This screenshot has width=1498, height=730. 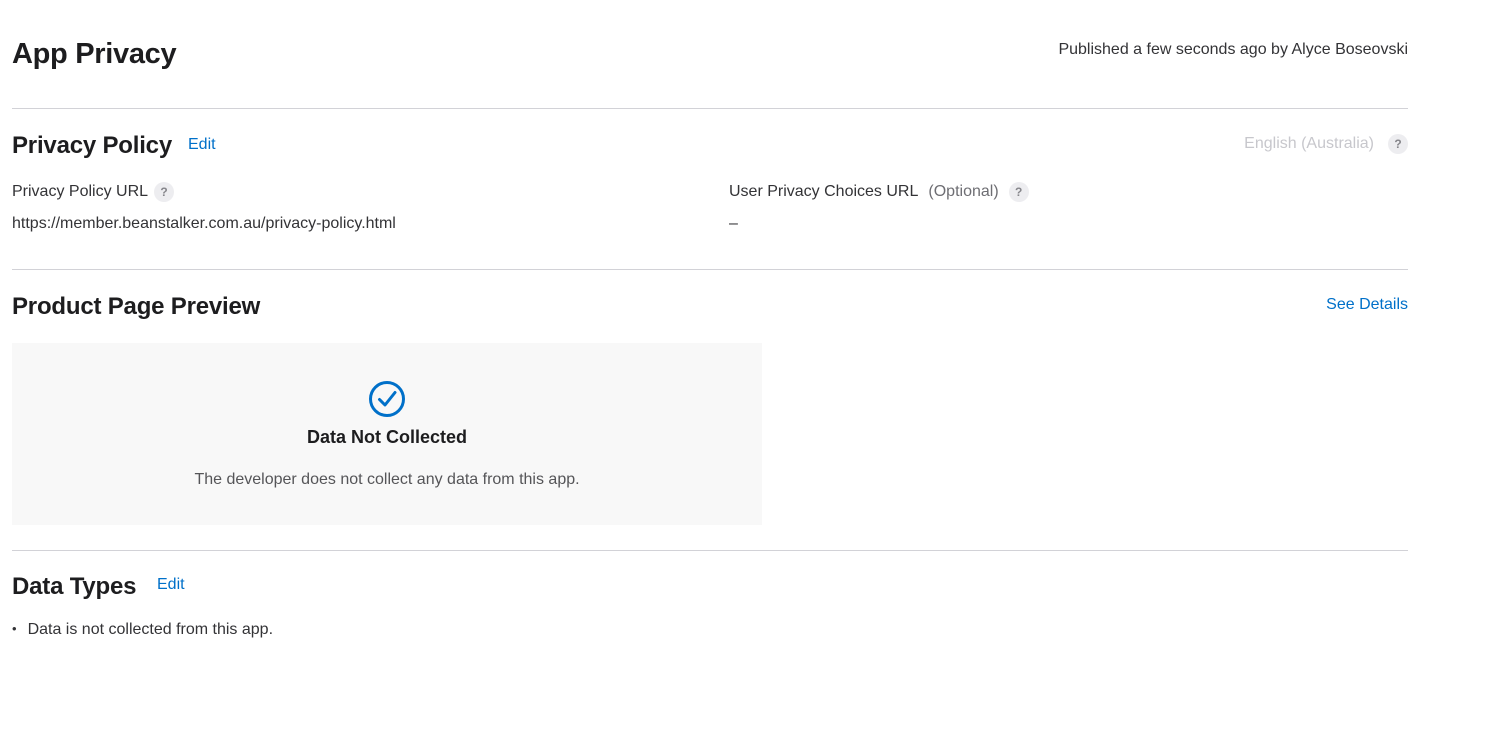 I want to click on user-privacy-choices-url-label-row: User Privacy Choices URL (Optional) ?, so click(x=879, y=192).